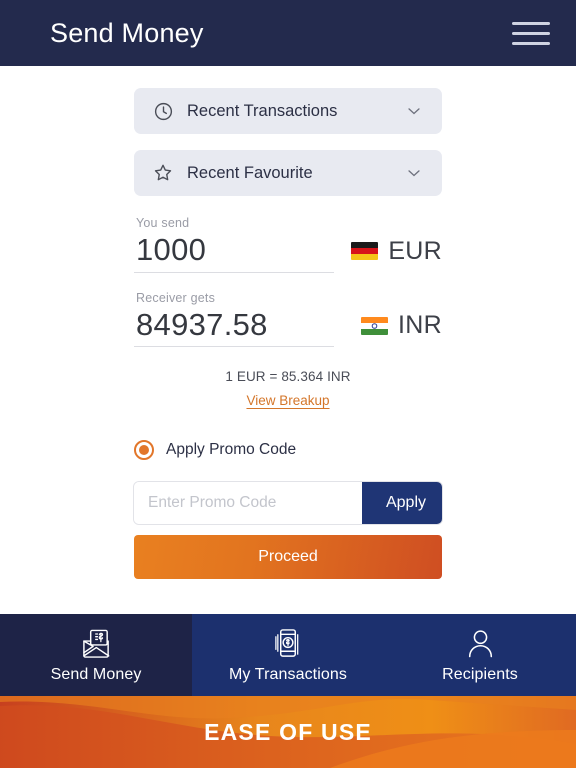 The image size is (576, 768). I want to click on promo-code-input, so click(248, 503).